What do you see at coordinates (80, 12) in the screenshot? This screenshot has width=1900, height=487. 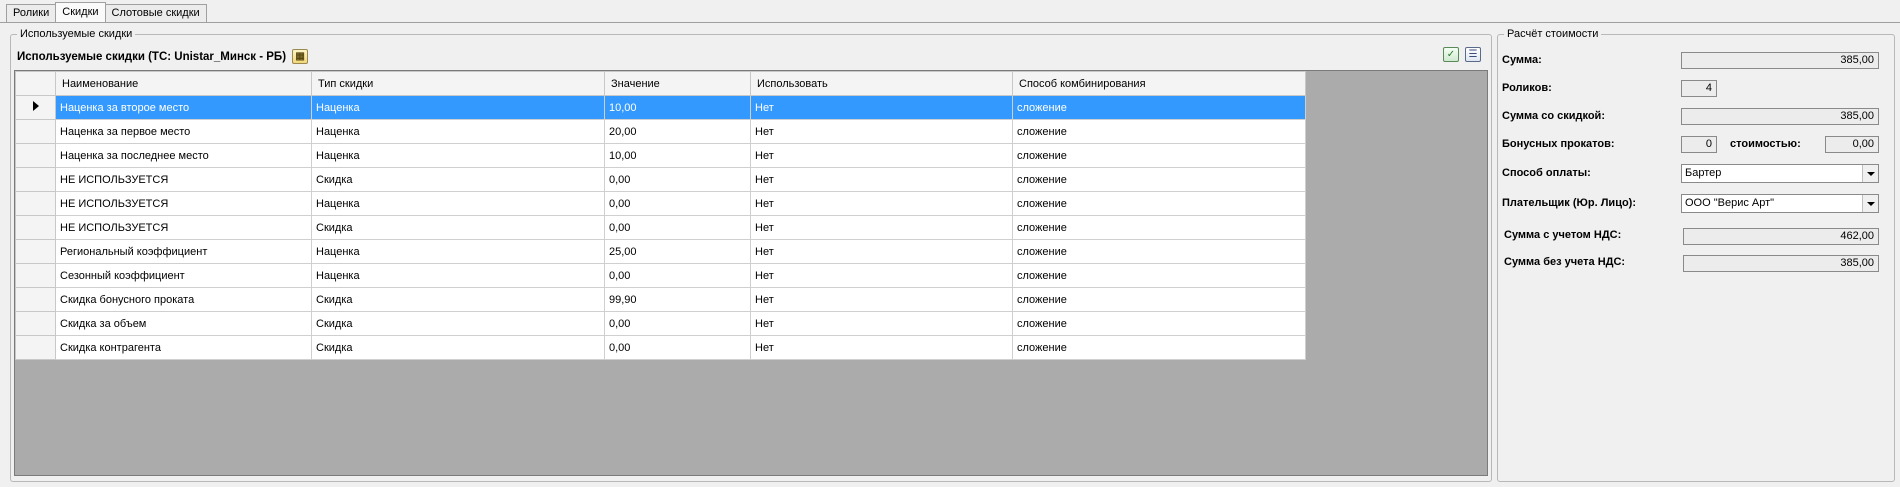 I see `tab-discounts: Скидки` at bounding box center [80, 12].